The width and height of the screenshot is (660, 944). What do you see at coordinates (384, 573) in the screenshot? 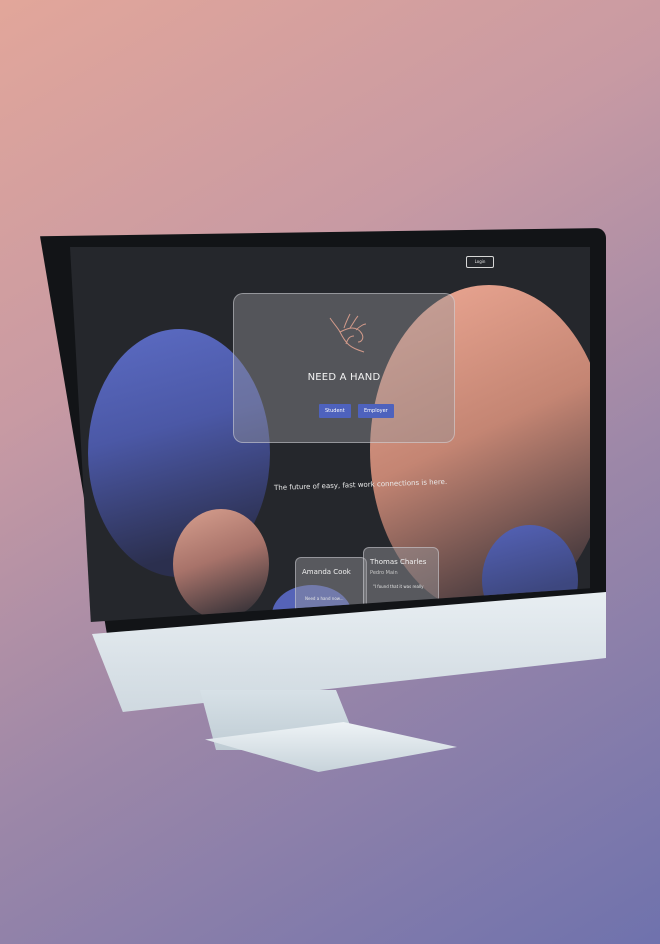
I see `testimonial-role: Pedro Main` at bounding box center [384, 573].